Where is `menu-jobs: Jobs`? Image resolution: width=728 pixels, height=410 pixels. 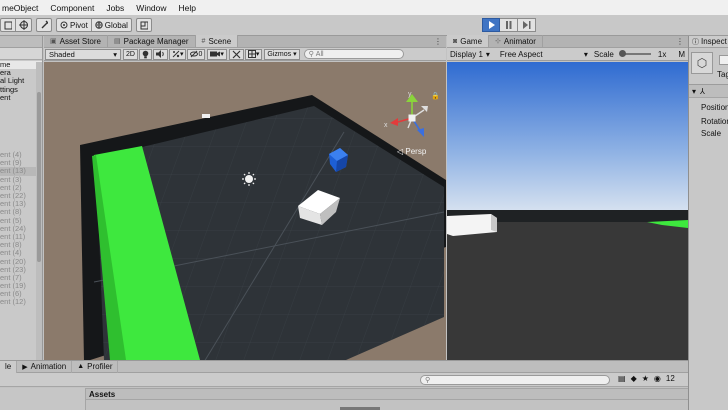 menu-jobs: Jobs is located at coordinates (115, 8).